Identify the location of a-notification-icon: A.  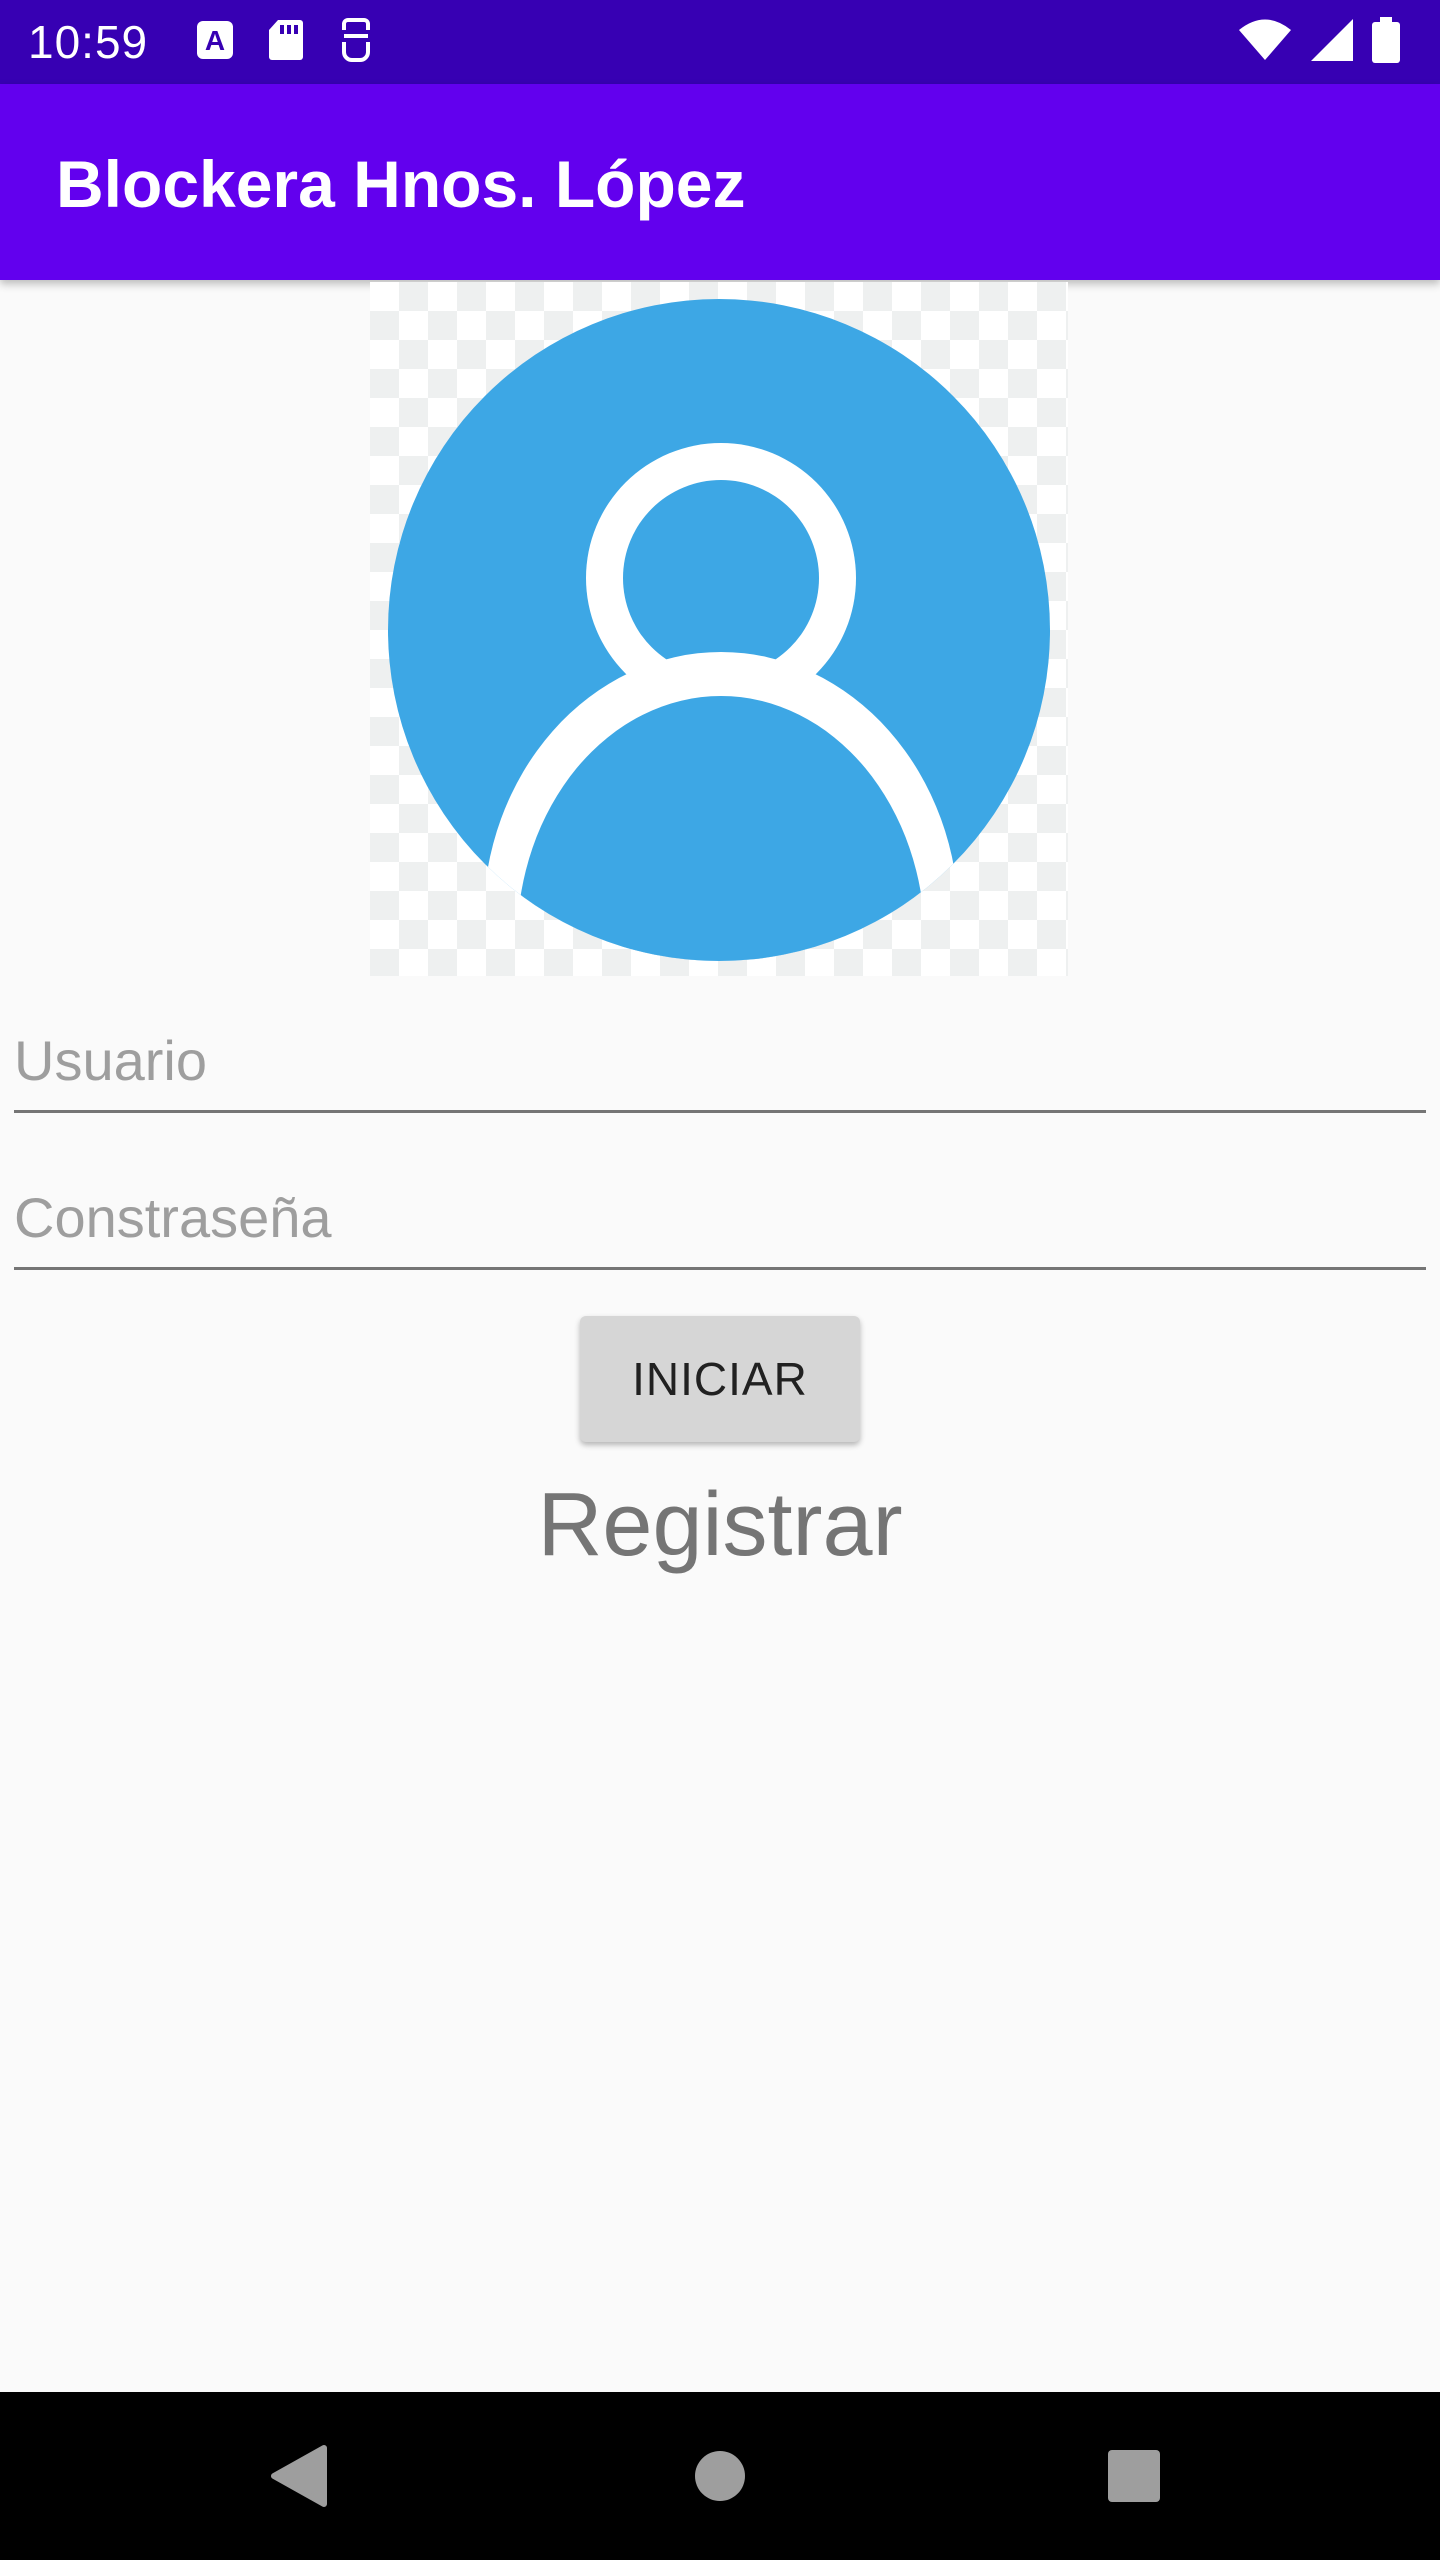
(215, 42).